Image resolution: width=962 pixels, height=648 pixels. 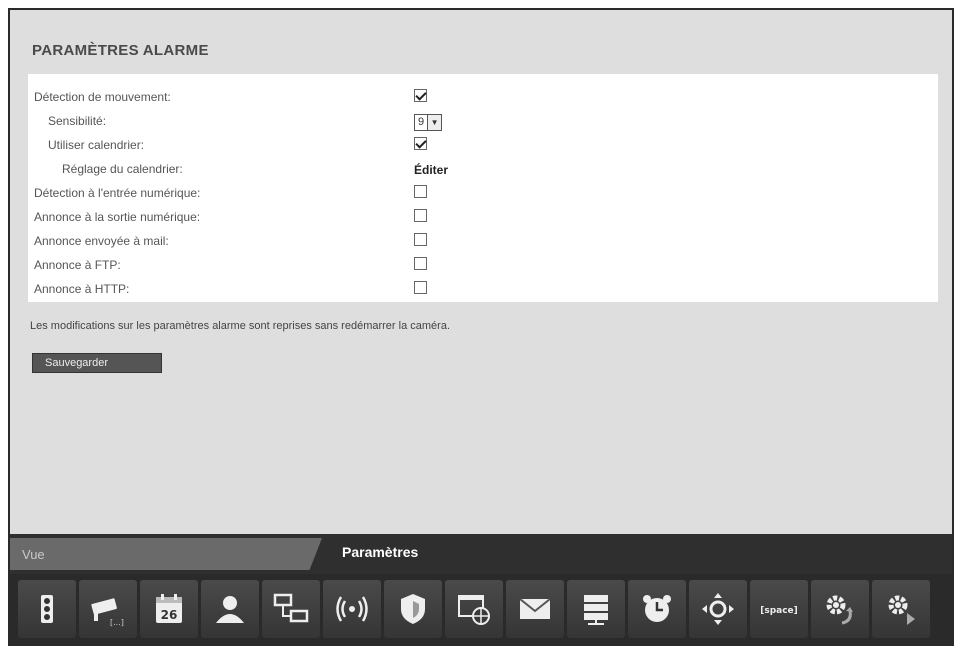 I want to click on tab-vue: Vue, so click(x=166, y=554).